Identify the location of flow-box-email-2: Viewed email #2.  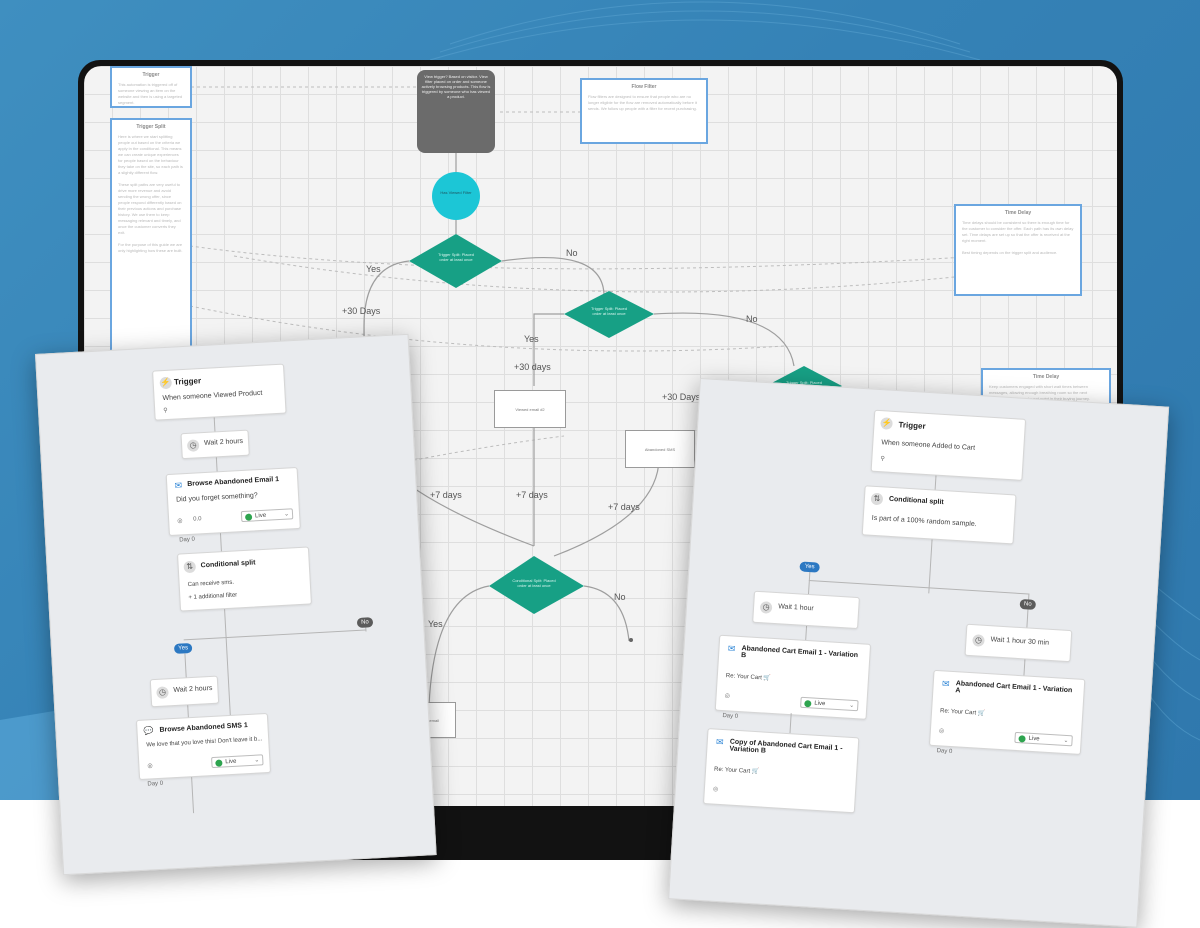
(530, 409).